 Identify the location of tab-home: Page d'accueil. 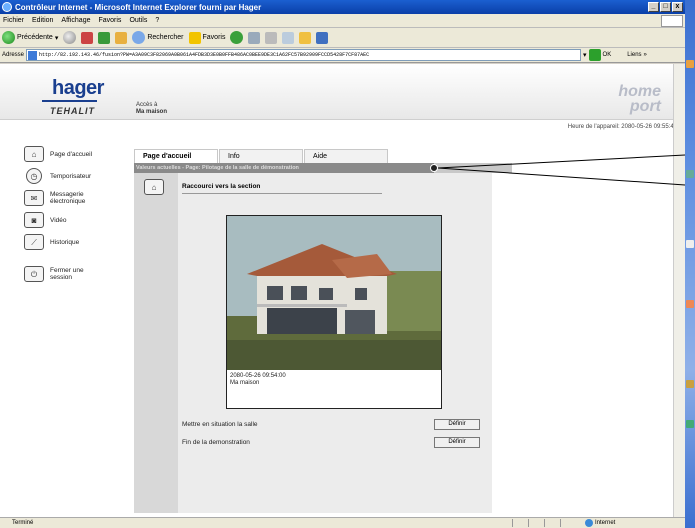
(176, 156).